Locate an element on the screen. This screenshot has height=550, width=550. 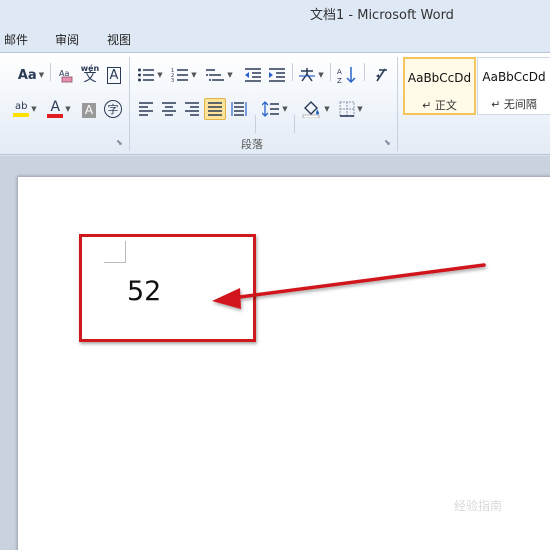
align-center-button is located at coordinates (169, 109).